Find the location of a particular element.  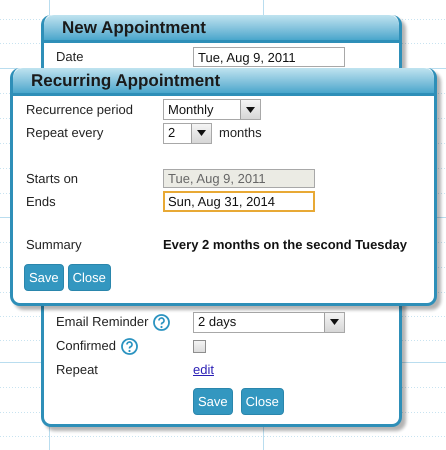

dialog-title: New Appointment is located at coordinates (134, 27).